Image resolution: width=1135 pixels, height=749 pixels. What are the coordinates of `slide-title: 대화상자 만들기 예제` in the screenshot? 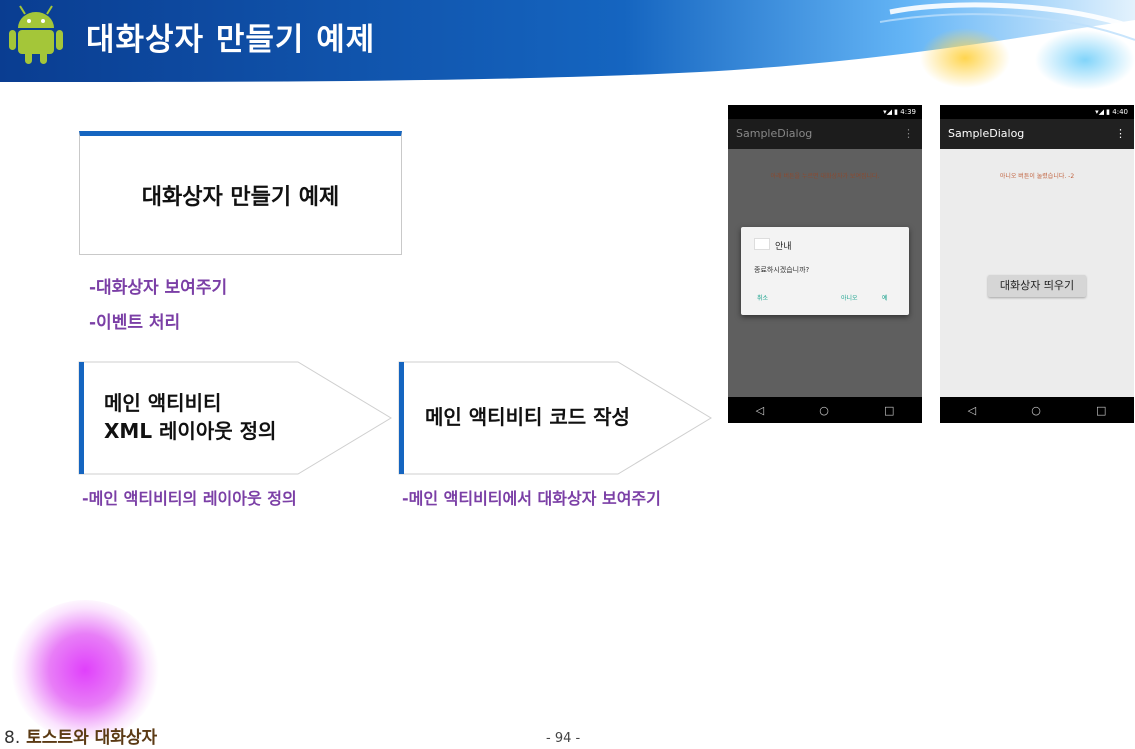 It's located at (231, 40).